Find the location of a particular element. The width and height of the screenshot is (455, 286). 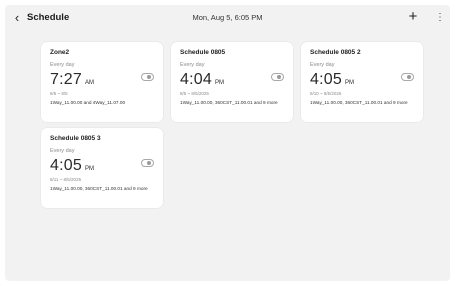

schedule-clock: 4:04 is located at coordinates (196, 79).